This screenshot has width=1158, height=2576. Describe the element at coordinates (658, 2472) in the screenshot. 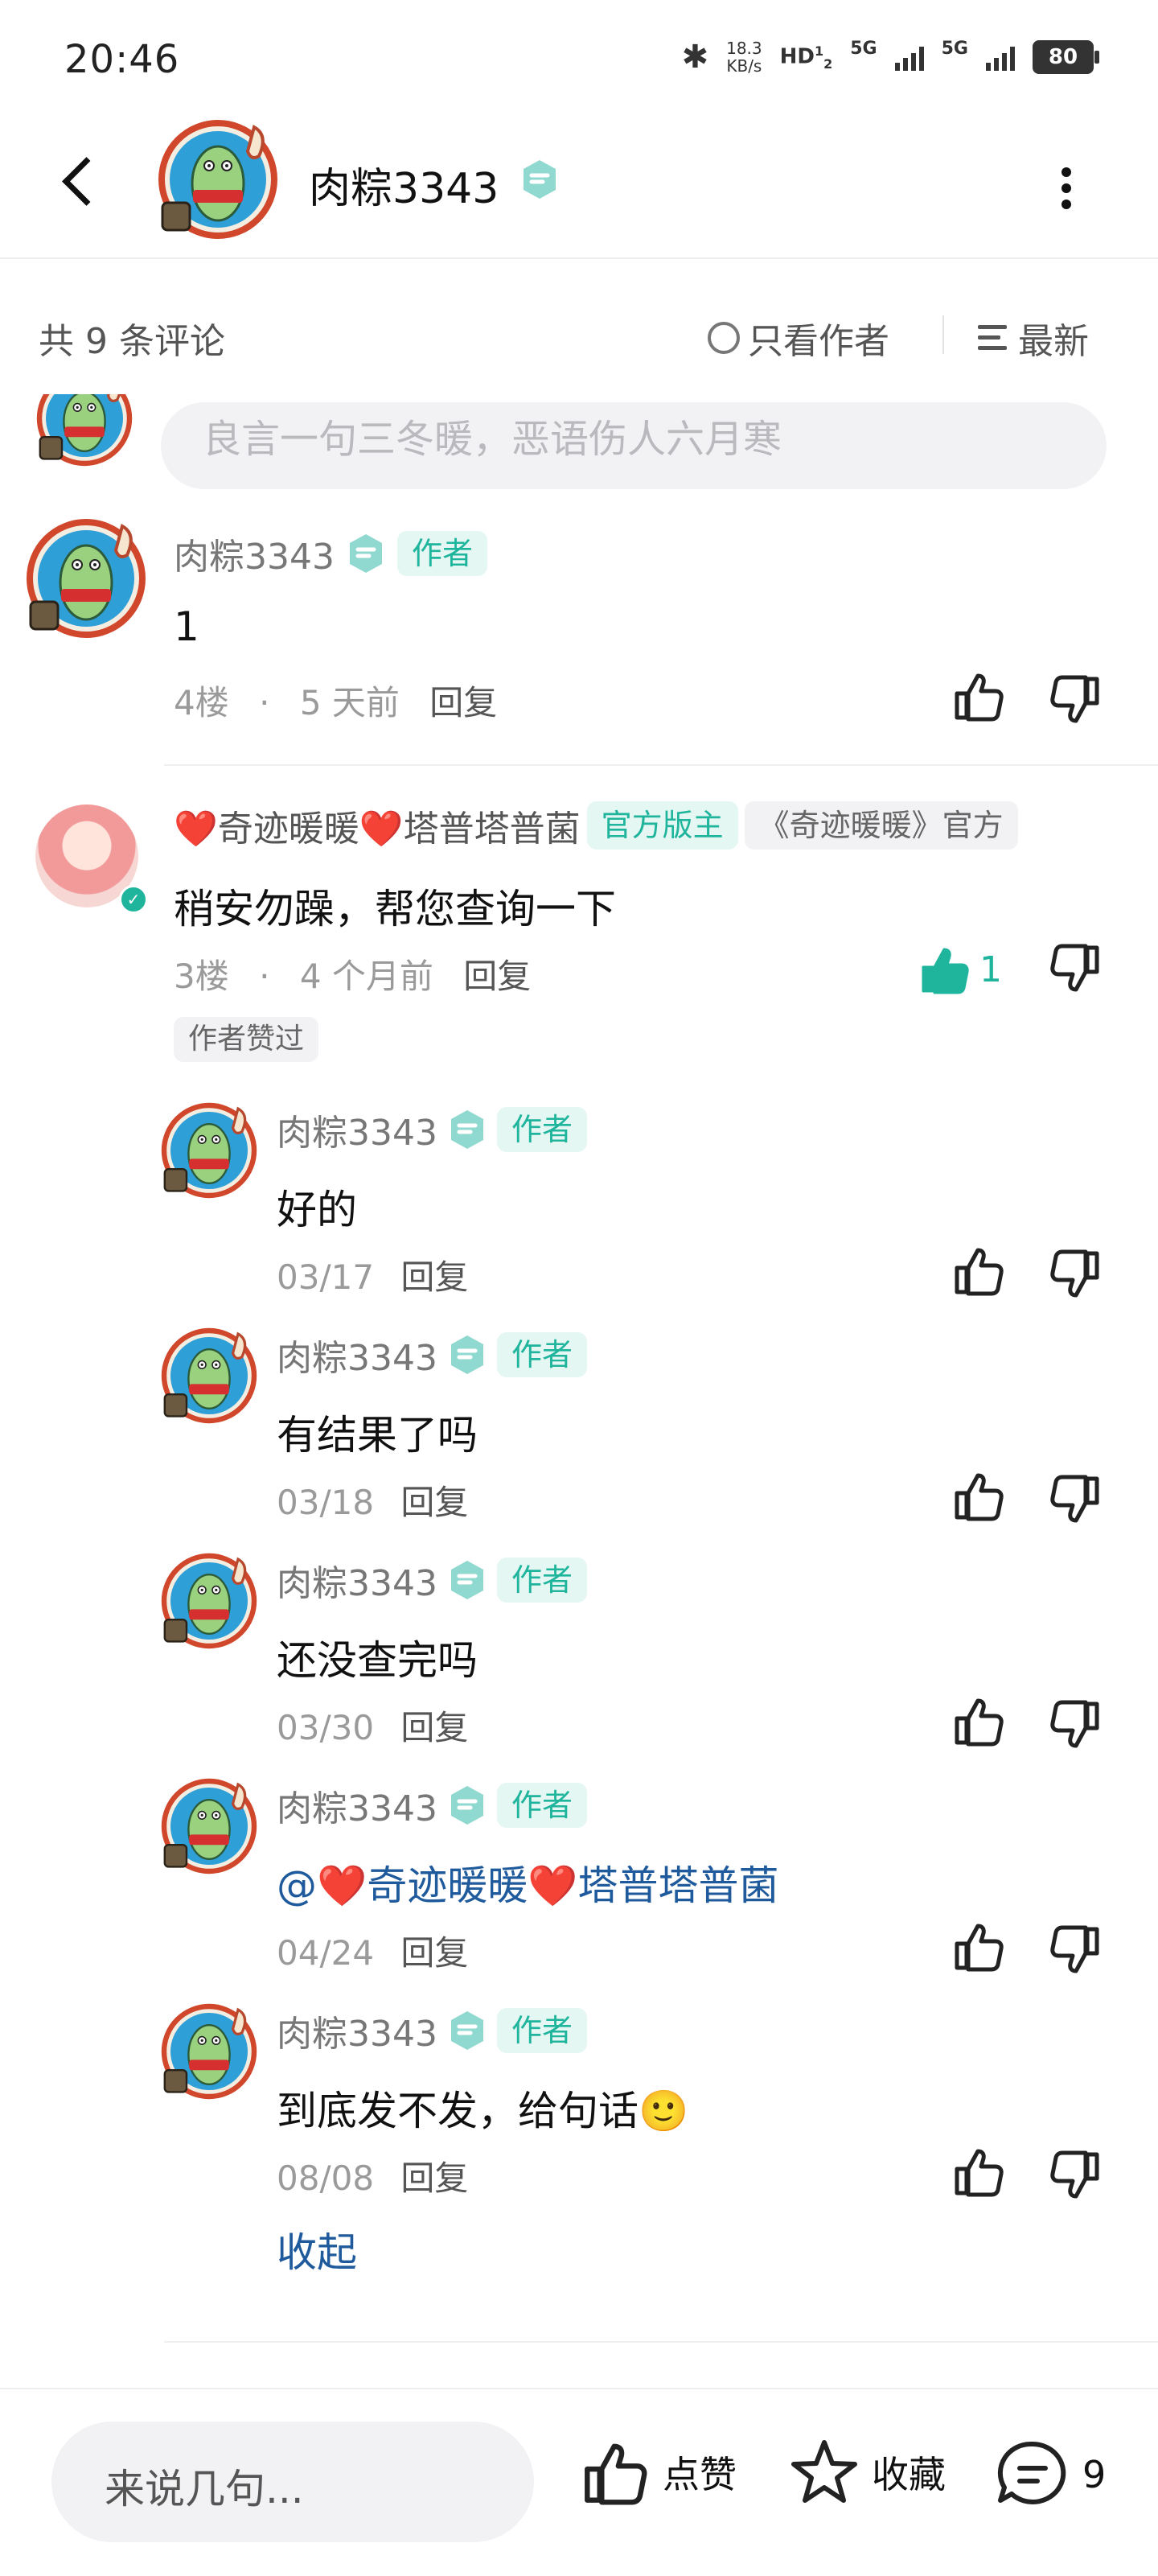

I see `like-post-button: 点赞` at that location.